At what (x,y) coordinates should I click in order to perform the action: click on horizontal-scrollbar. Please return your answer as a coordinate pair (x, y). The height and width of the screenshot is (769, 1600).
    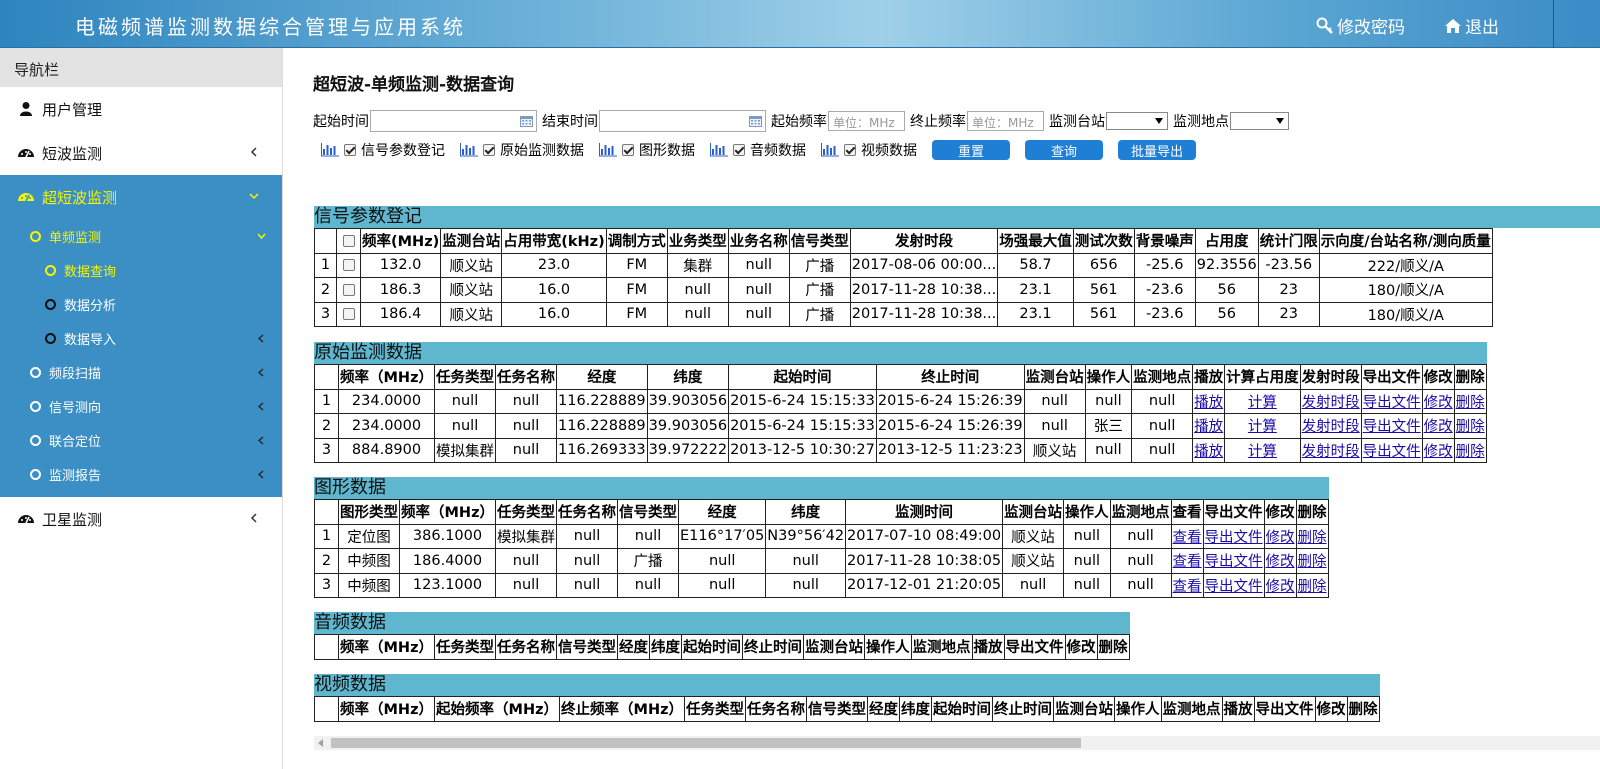
    Looking at the image, I should click on (957, 743).